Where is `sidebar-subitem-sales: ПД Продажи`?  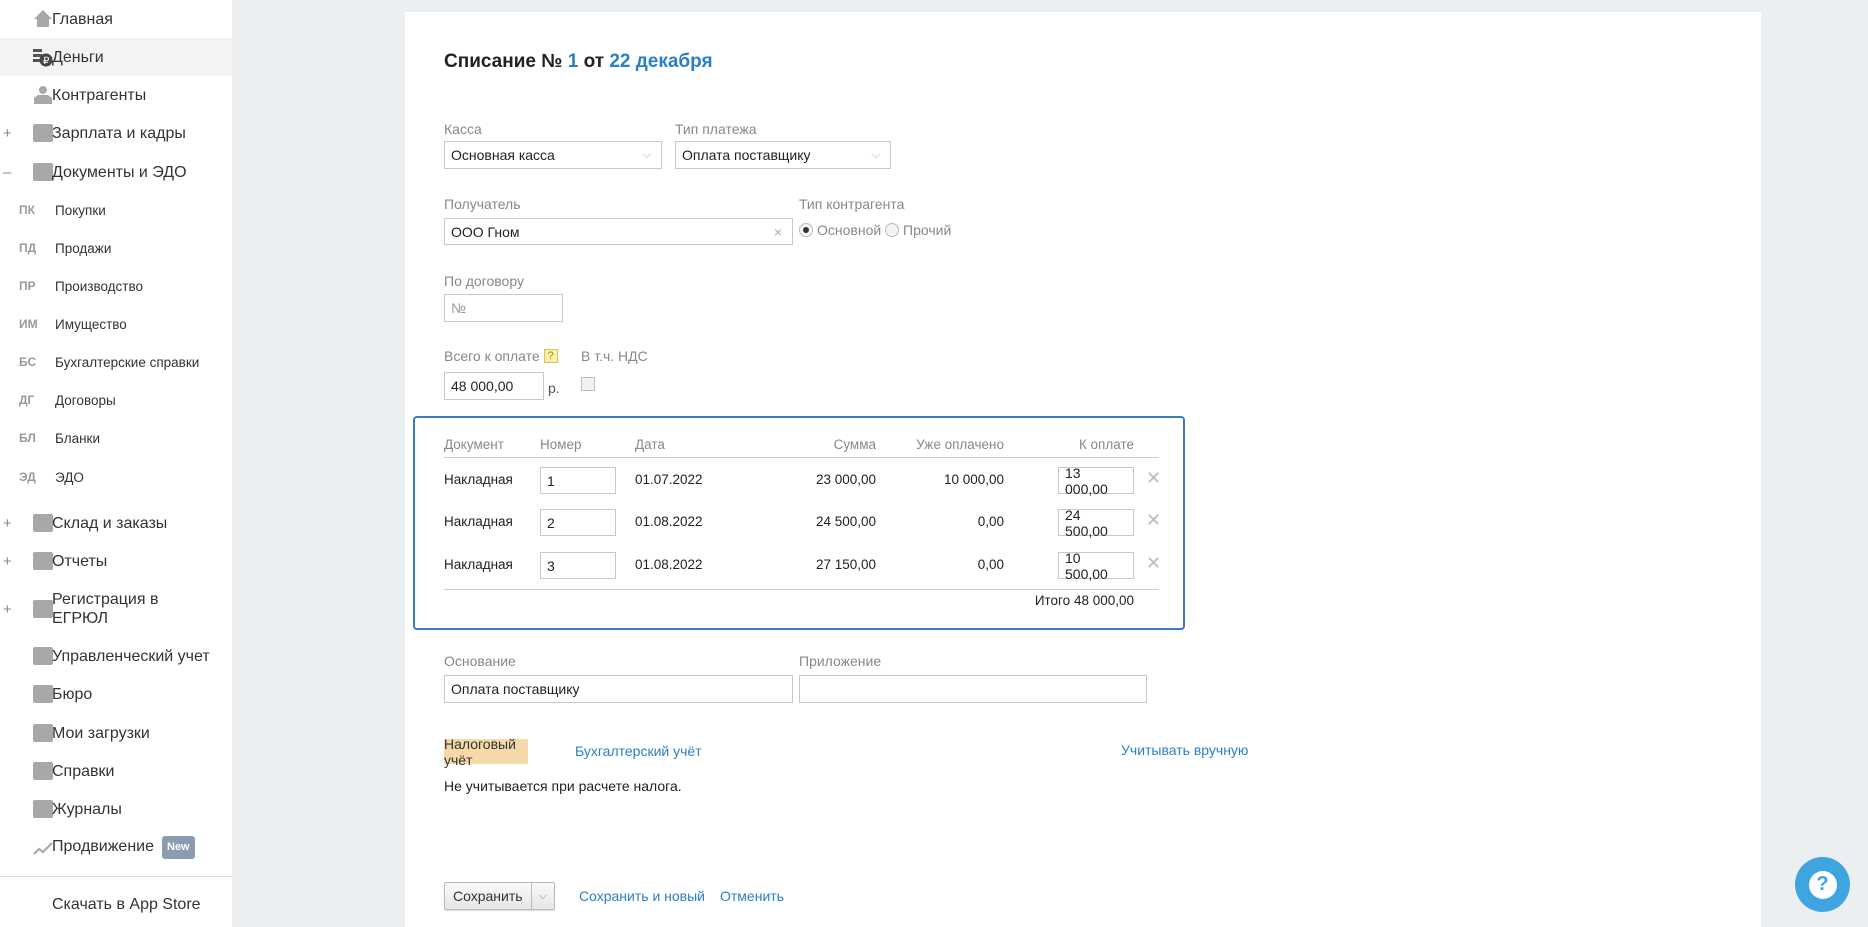
sidebar-subitem-sales: ПД Продажи is located at coordinates (116, 248).